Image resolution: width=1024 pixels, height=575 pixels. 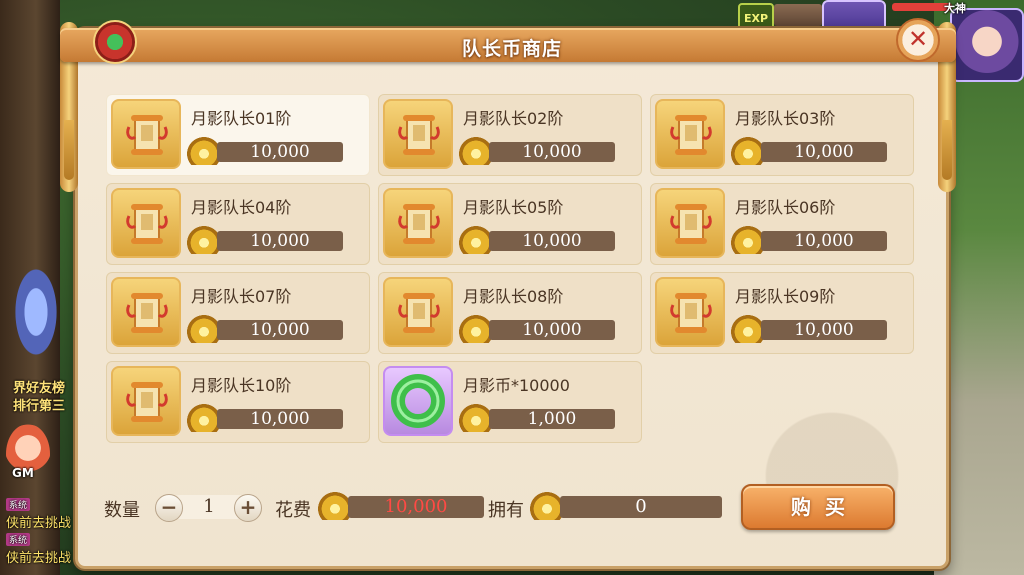 What do you see at coordinates (782, 135) in the screenshot?
I see `shop-item: 月影队长03阶 10,000` at bounding box center [782, 135].